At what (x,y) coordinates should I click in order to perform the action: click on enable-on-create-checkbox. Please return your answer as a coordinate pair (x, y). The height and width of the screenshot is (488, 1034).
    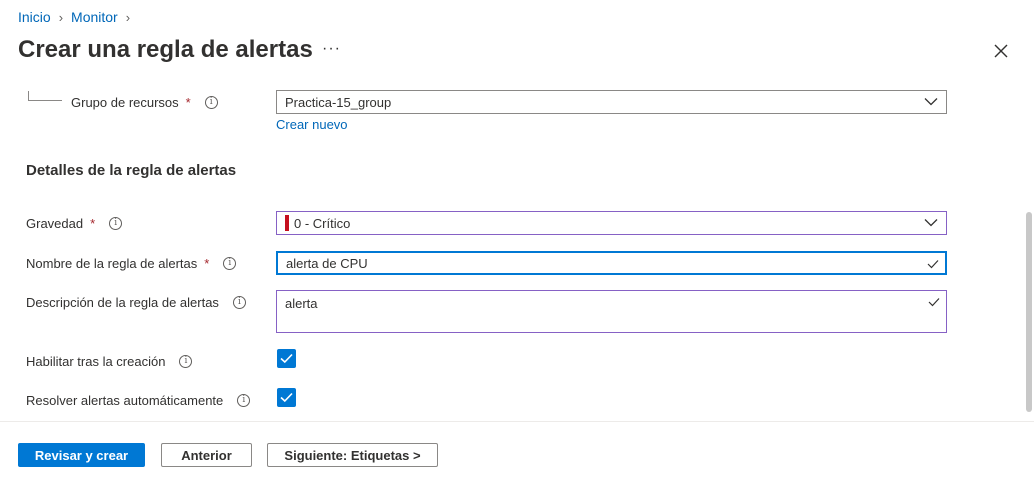
    Looking at the image, I should click on (286, 358).